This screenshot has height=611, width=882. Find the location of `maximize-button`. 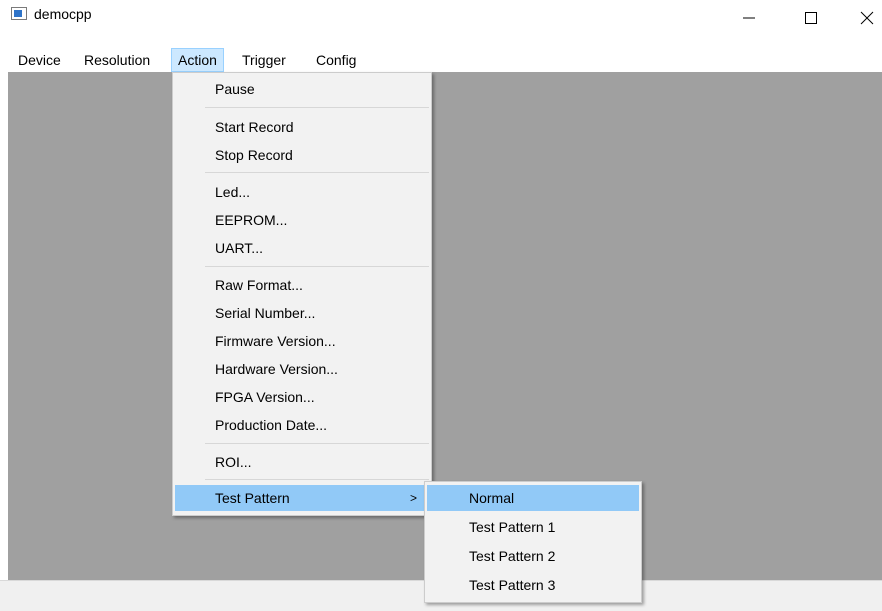

maximize-button is located at coordinates (811, 18).